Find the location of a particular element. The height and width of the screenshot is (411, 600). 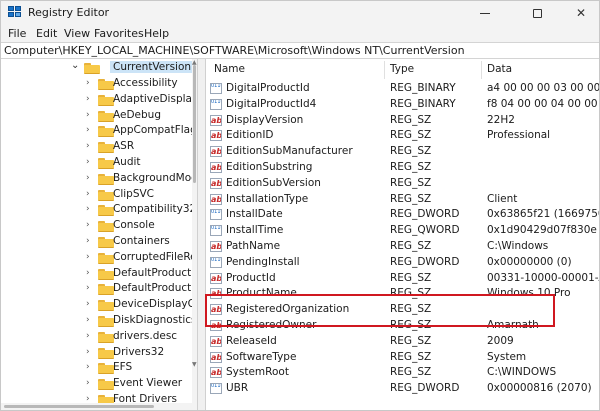

value-type: REG_BINARY is located at coordinates (423, 88).